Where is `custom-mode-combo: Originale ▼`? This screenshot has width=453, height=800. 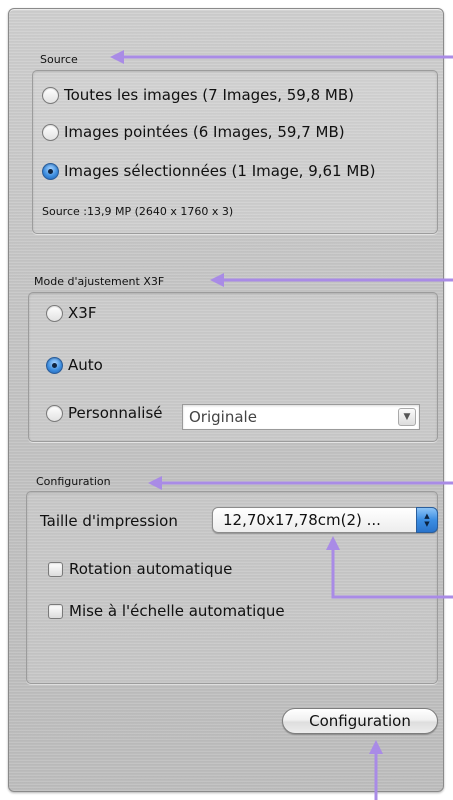 custom-mode-combo: Originale ▼ is located at coordinates (301, 417).